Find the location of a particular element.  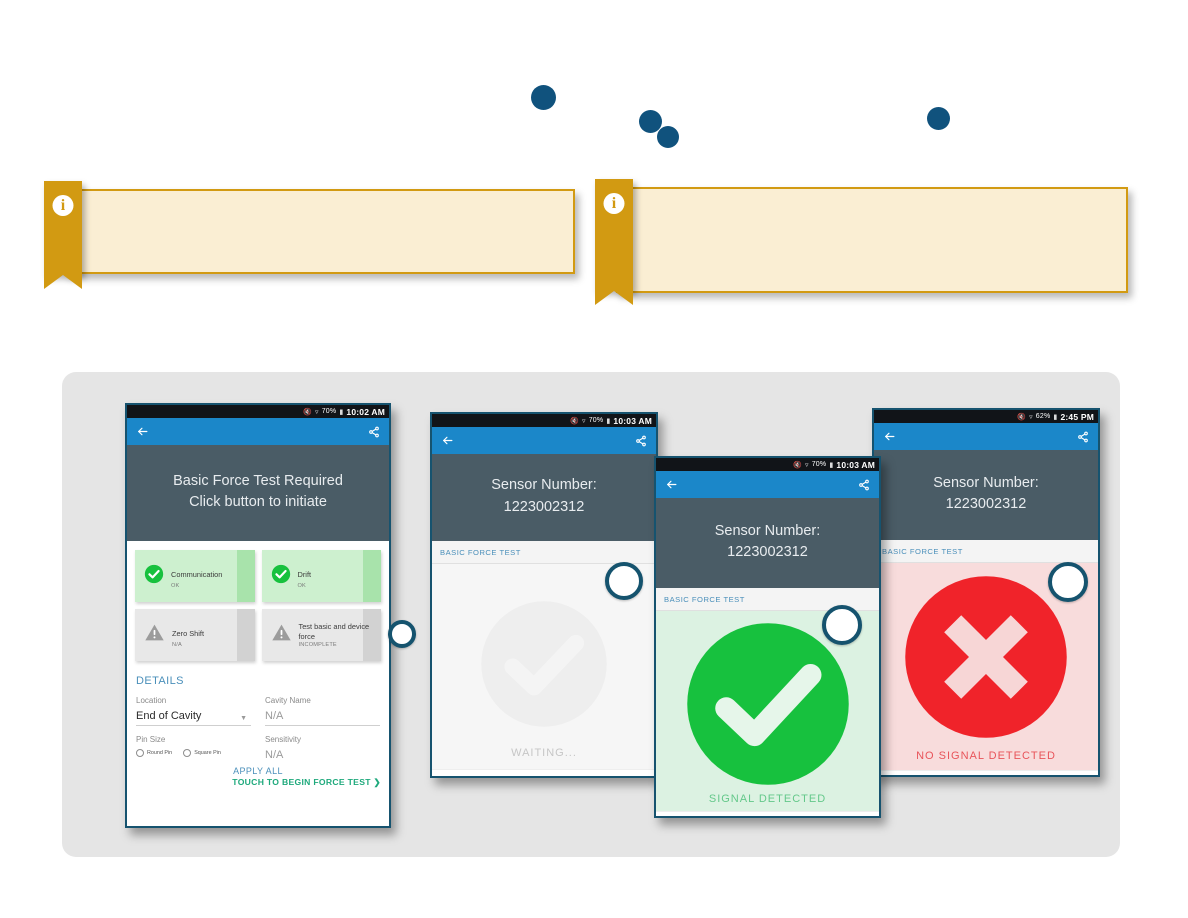

location-select: End of Cavity ▼ is located at coordinates (193, 718).